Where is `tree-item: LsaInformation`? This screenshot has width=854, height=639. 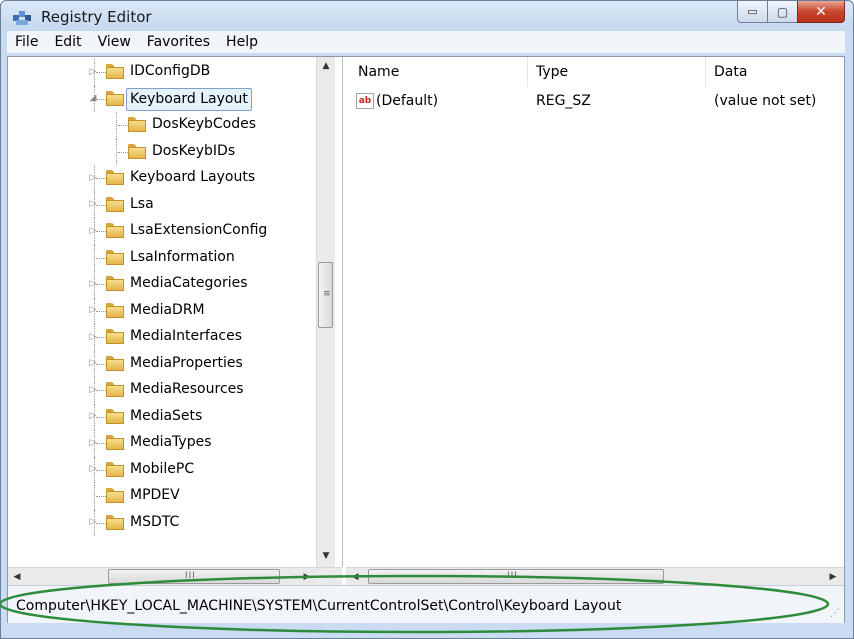 tree-item: LsaInformation is located at coordinates (161, 257).